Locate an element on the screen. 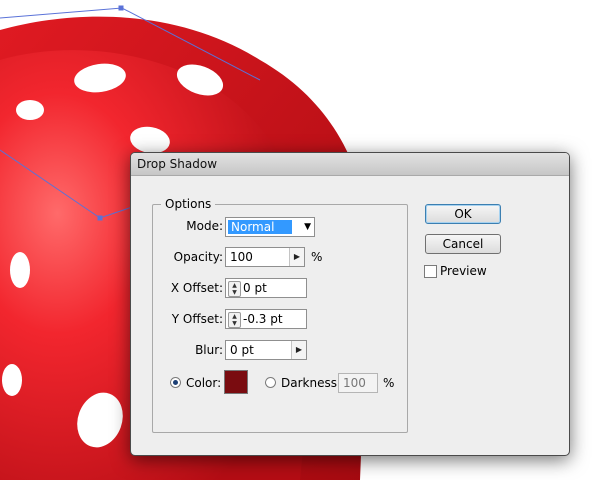 This screenshot has width=600, height=480. ok-button: OK is located at coordinates (463, 214).